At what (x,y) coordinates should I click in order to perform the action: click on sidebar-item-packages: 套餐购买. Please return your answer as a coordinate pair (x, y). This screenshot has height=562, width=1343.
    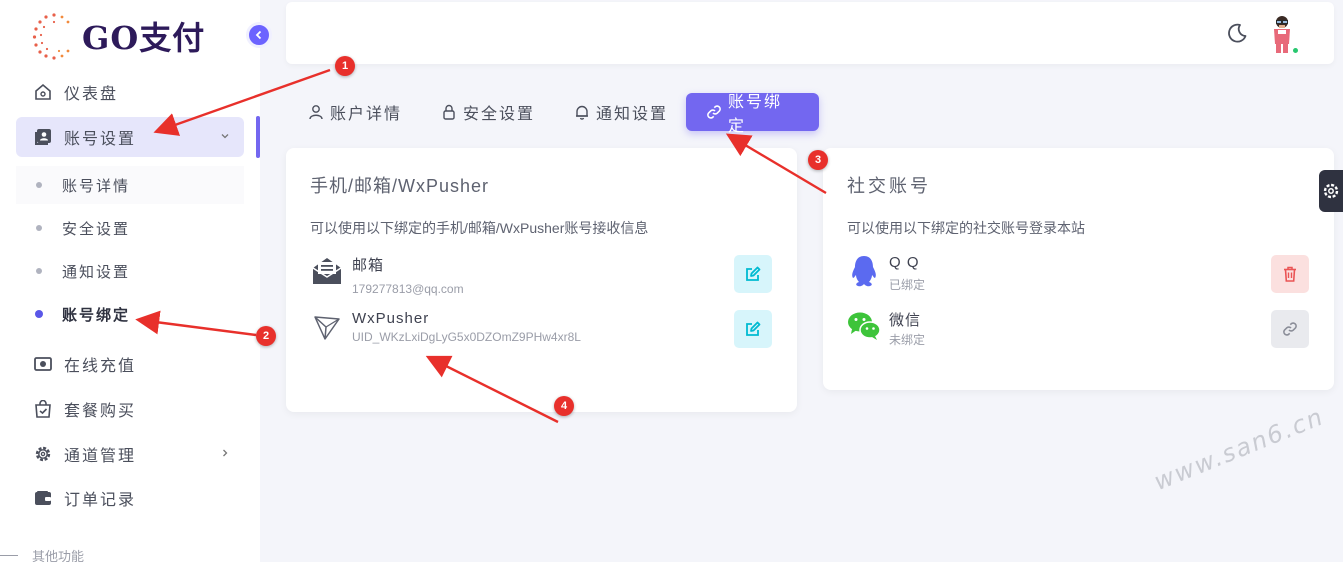
    Looking at the image, I should click on (130, 409).